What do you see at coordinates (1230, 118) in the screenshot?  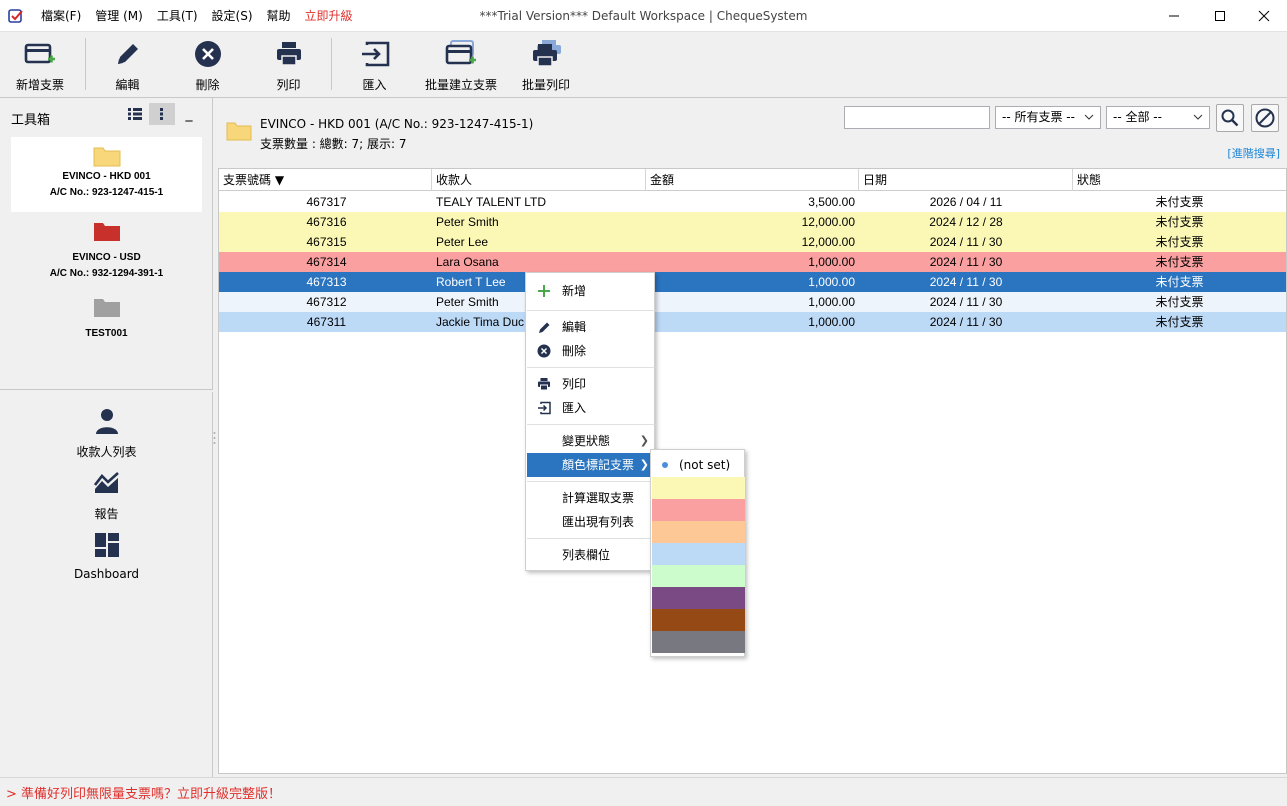 I see `search-button` at bounding box center [1230, 118].